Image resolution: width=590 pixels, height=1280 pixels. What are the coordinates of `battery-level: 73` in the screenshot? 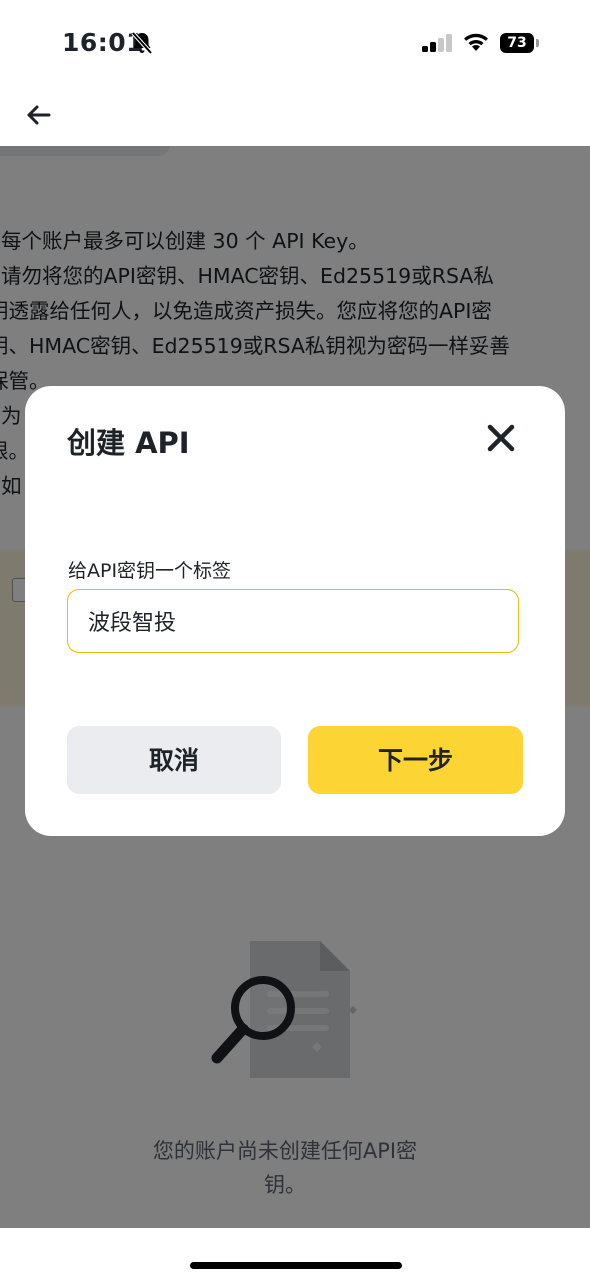 It's located at (517, 43).